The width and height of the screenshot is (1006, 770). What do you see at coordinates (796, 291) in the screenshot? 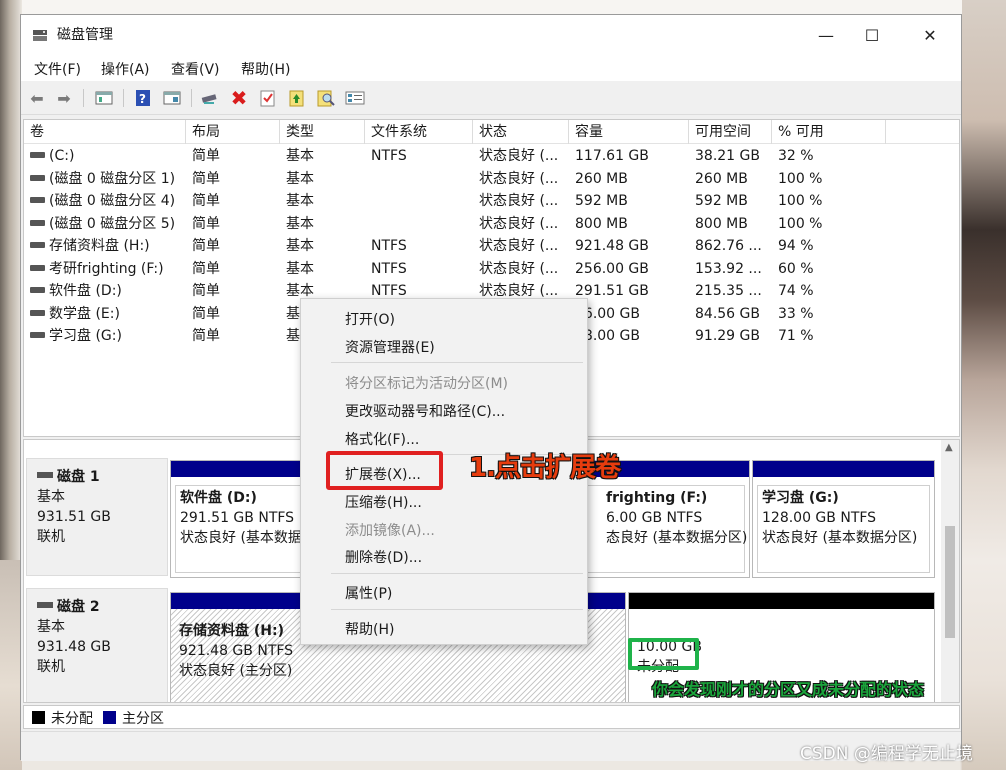
I see `cell-pct: 74 %` at bounding box center [796, 291].